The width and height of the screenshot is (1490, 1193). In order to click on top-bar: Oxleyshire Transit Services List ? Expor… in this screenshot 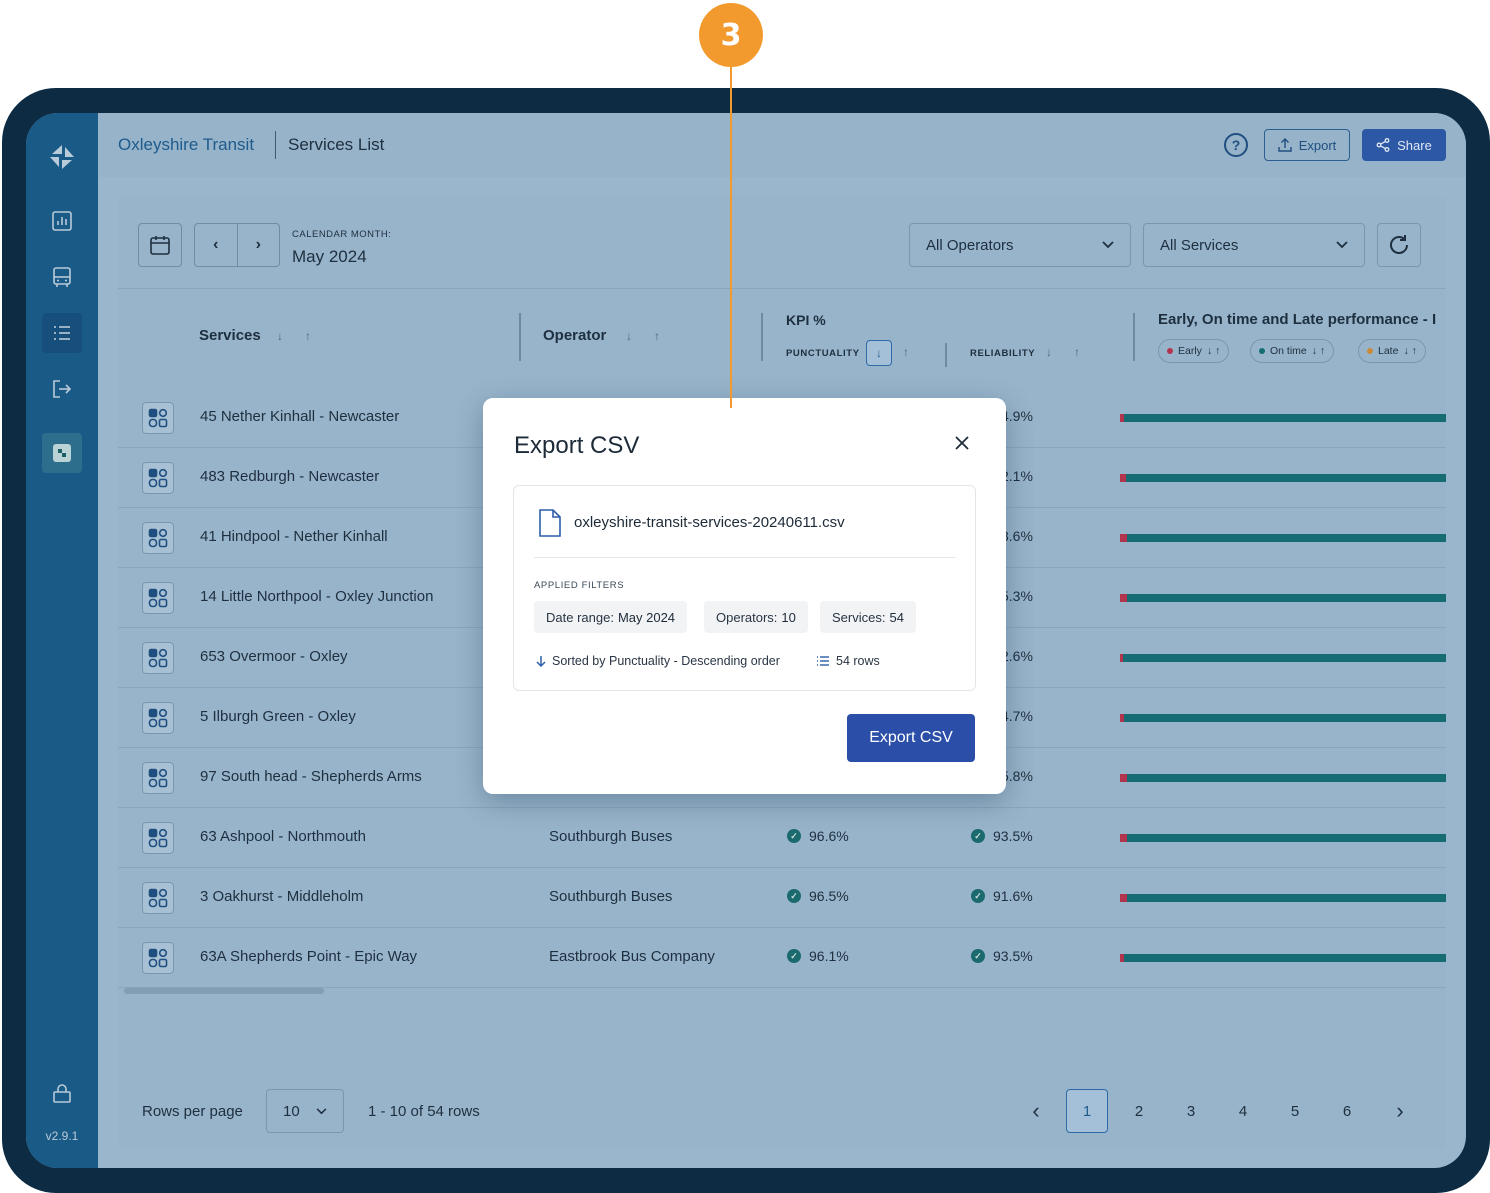, I will do `click(782, 145)`.